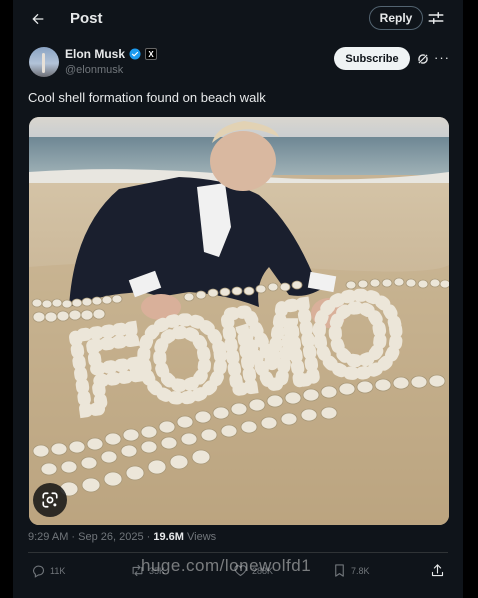  What do you see at coordinates (372, 58) in the screenshot?
I see `subscribe-button: Subscribe` at bounding box center [372, 58].